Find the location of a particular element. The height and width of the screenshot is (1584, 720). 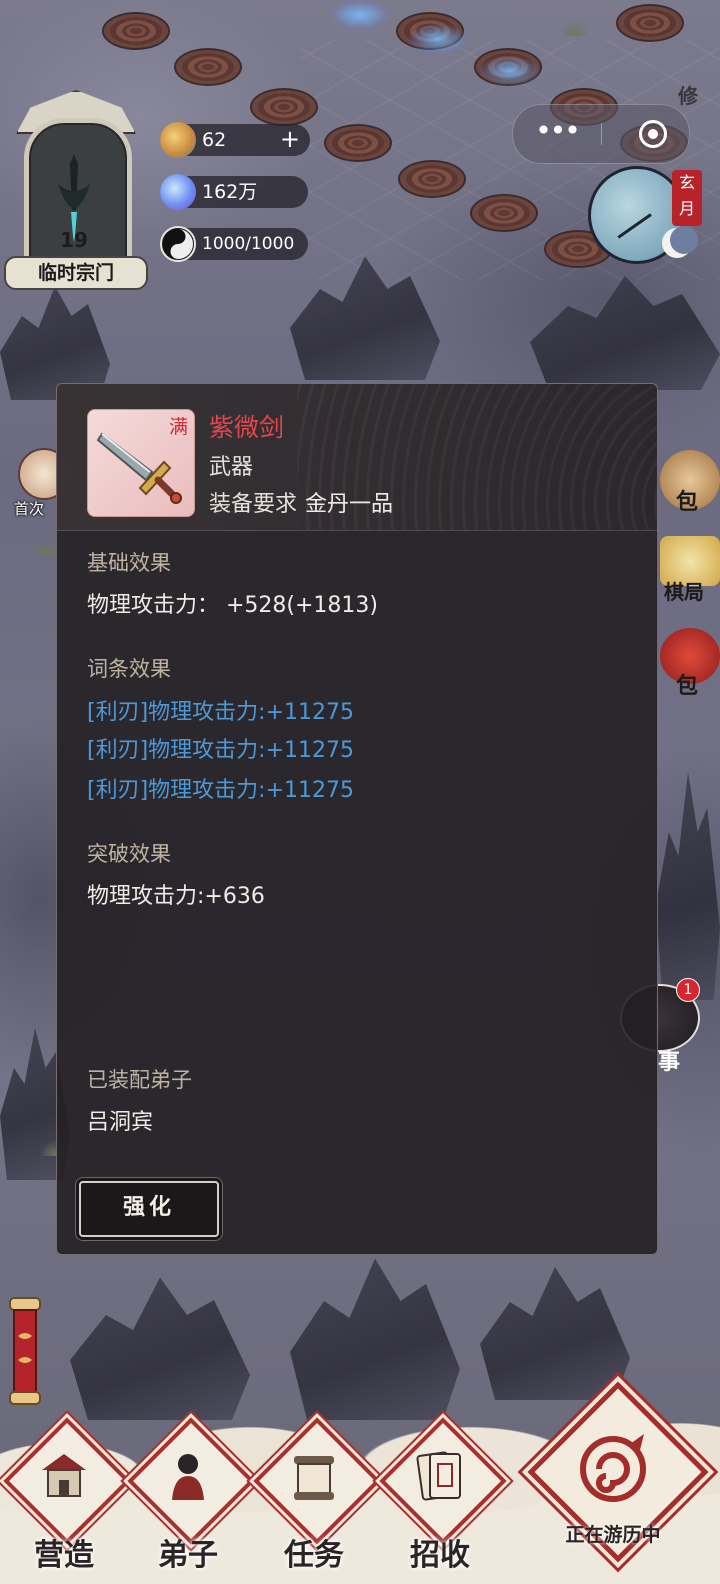

requirement-value: 金丹一品 is located at coordinates (349, 504).